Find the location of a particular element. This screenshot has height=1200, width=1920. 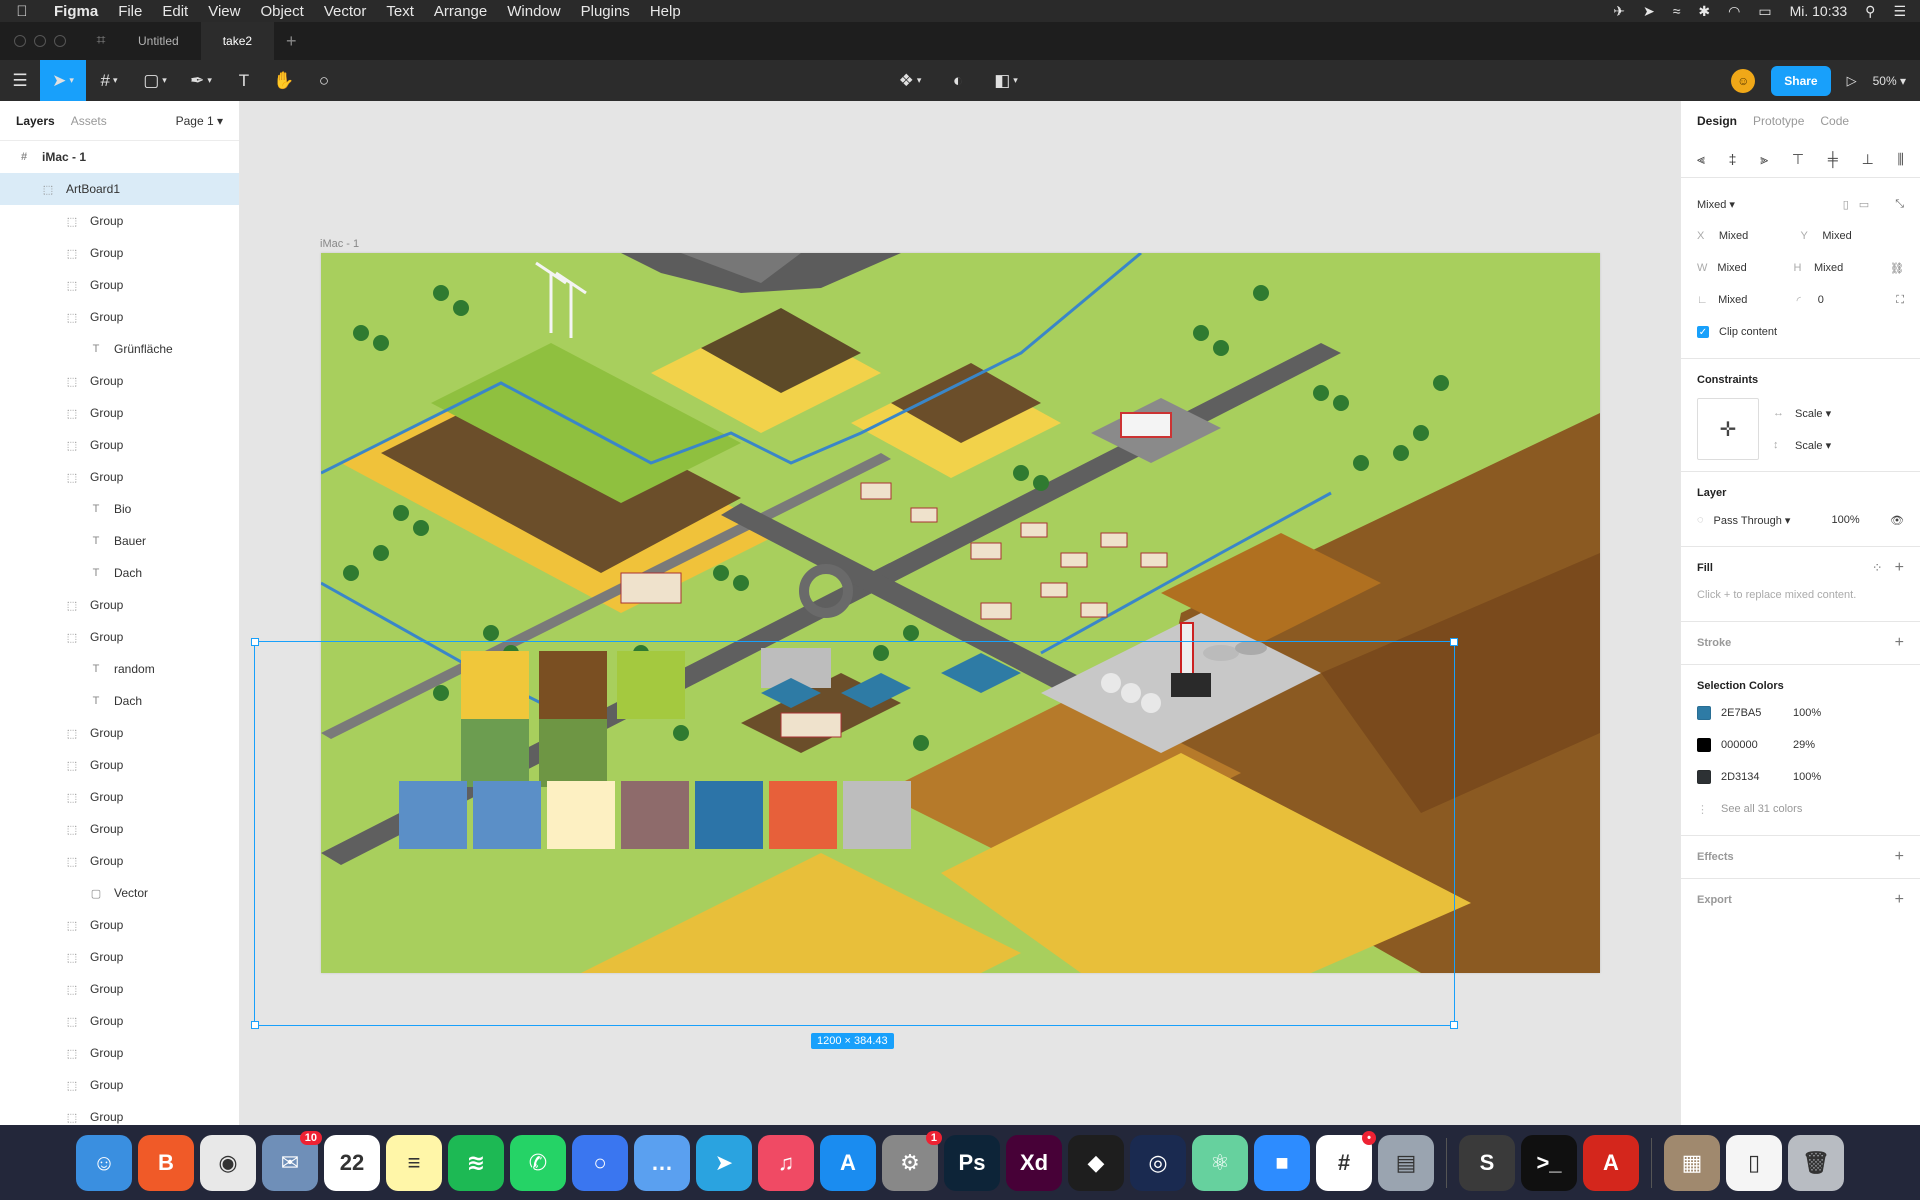

layer-row-root-frame: # iMac - 1 is located at coordinates (119, 157).